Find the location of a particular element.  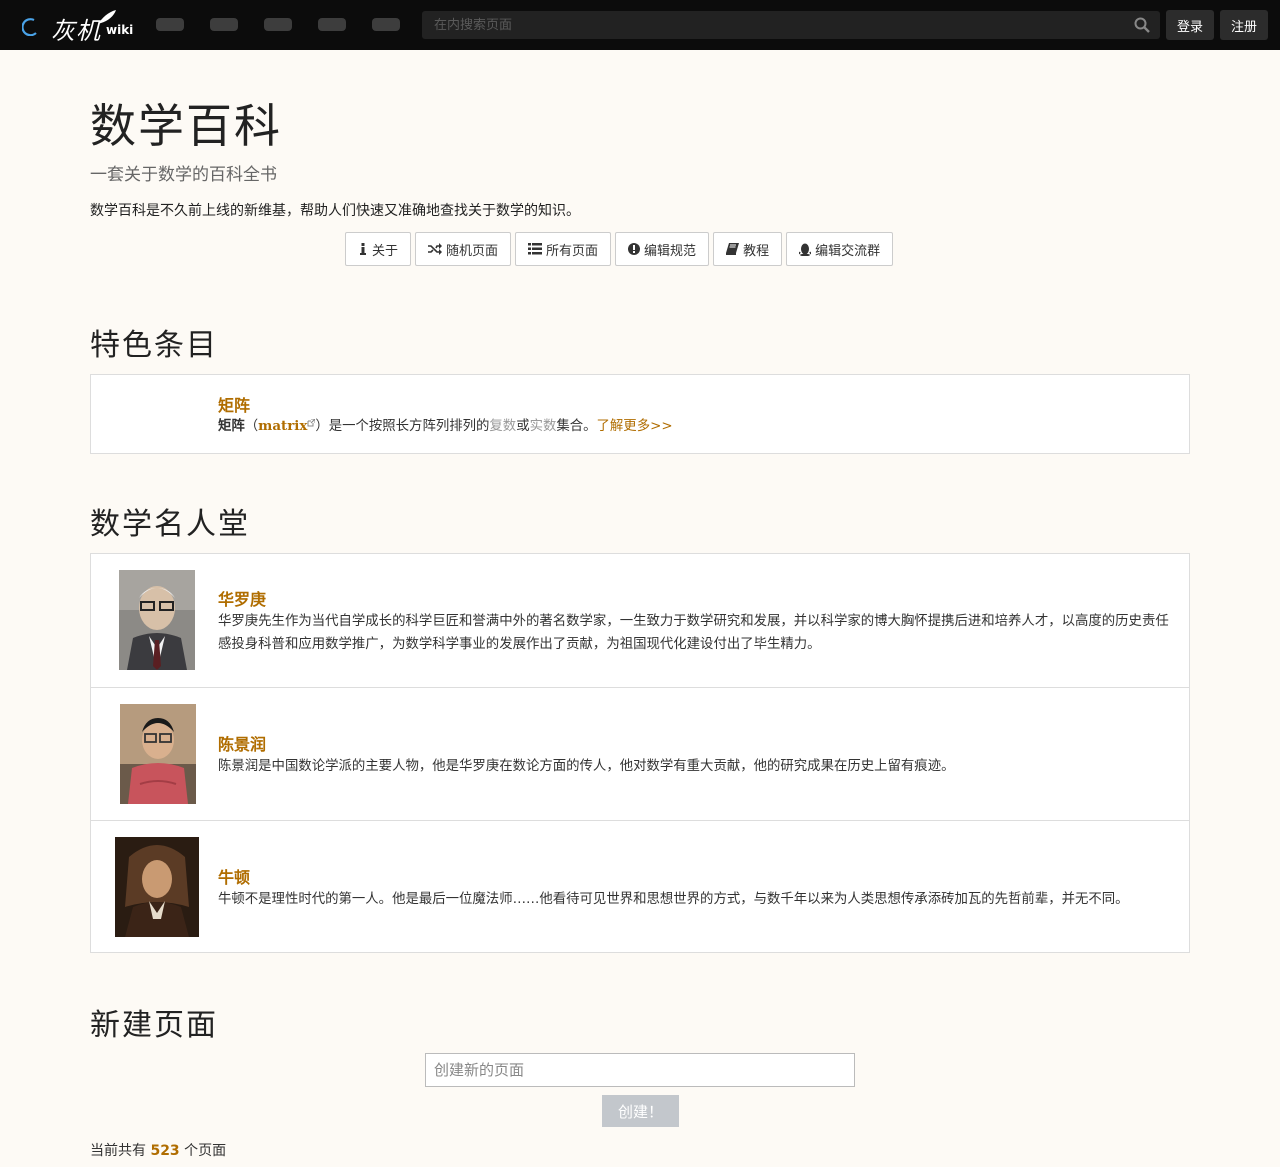

loading-ring-icon is located at coordinates (29, 27).